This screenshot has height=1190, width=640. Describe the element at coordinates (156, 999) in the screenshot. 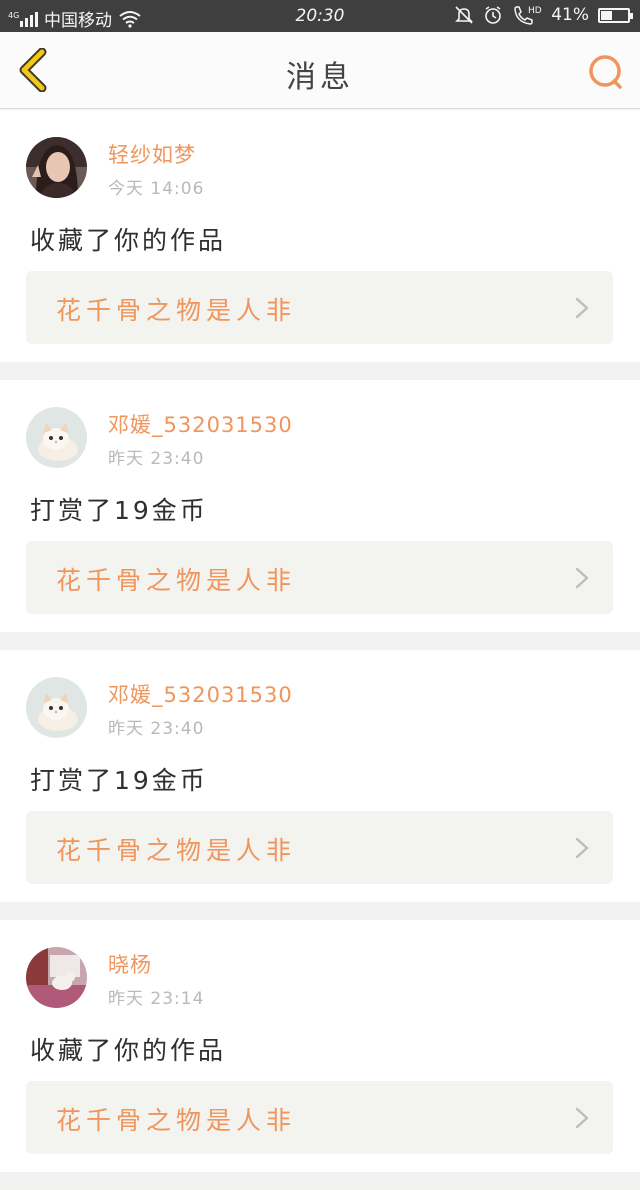

I see `timestamp: 昨天 23:14` at that location.